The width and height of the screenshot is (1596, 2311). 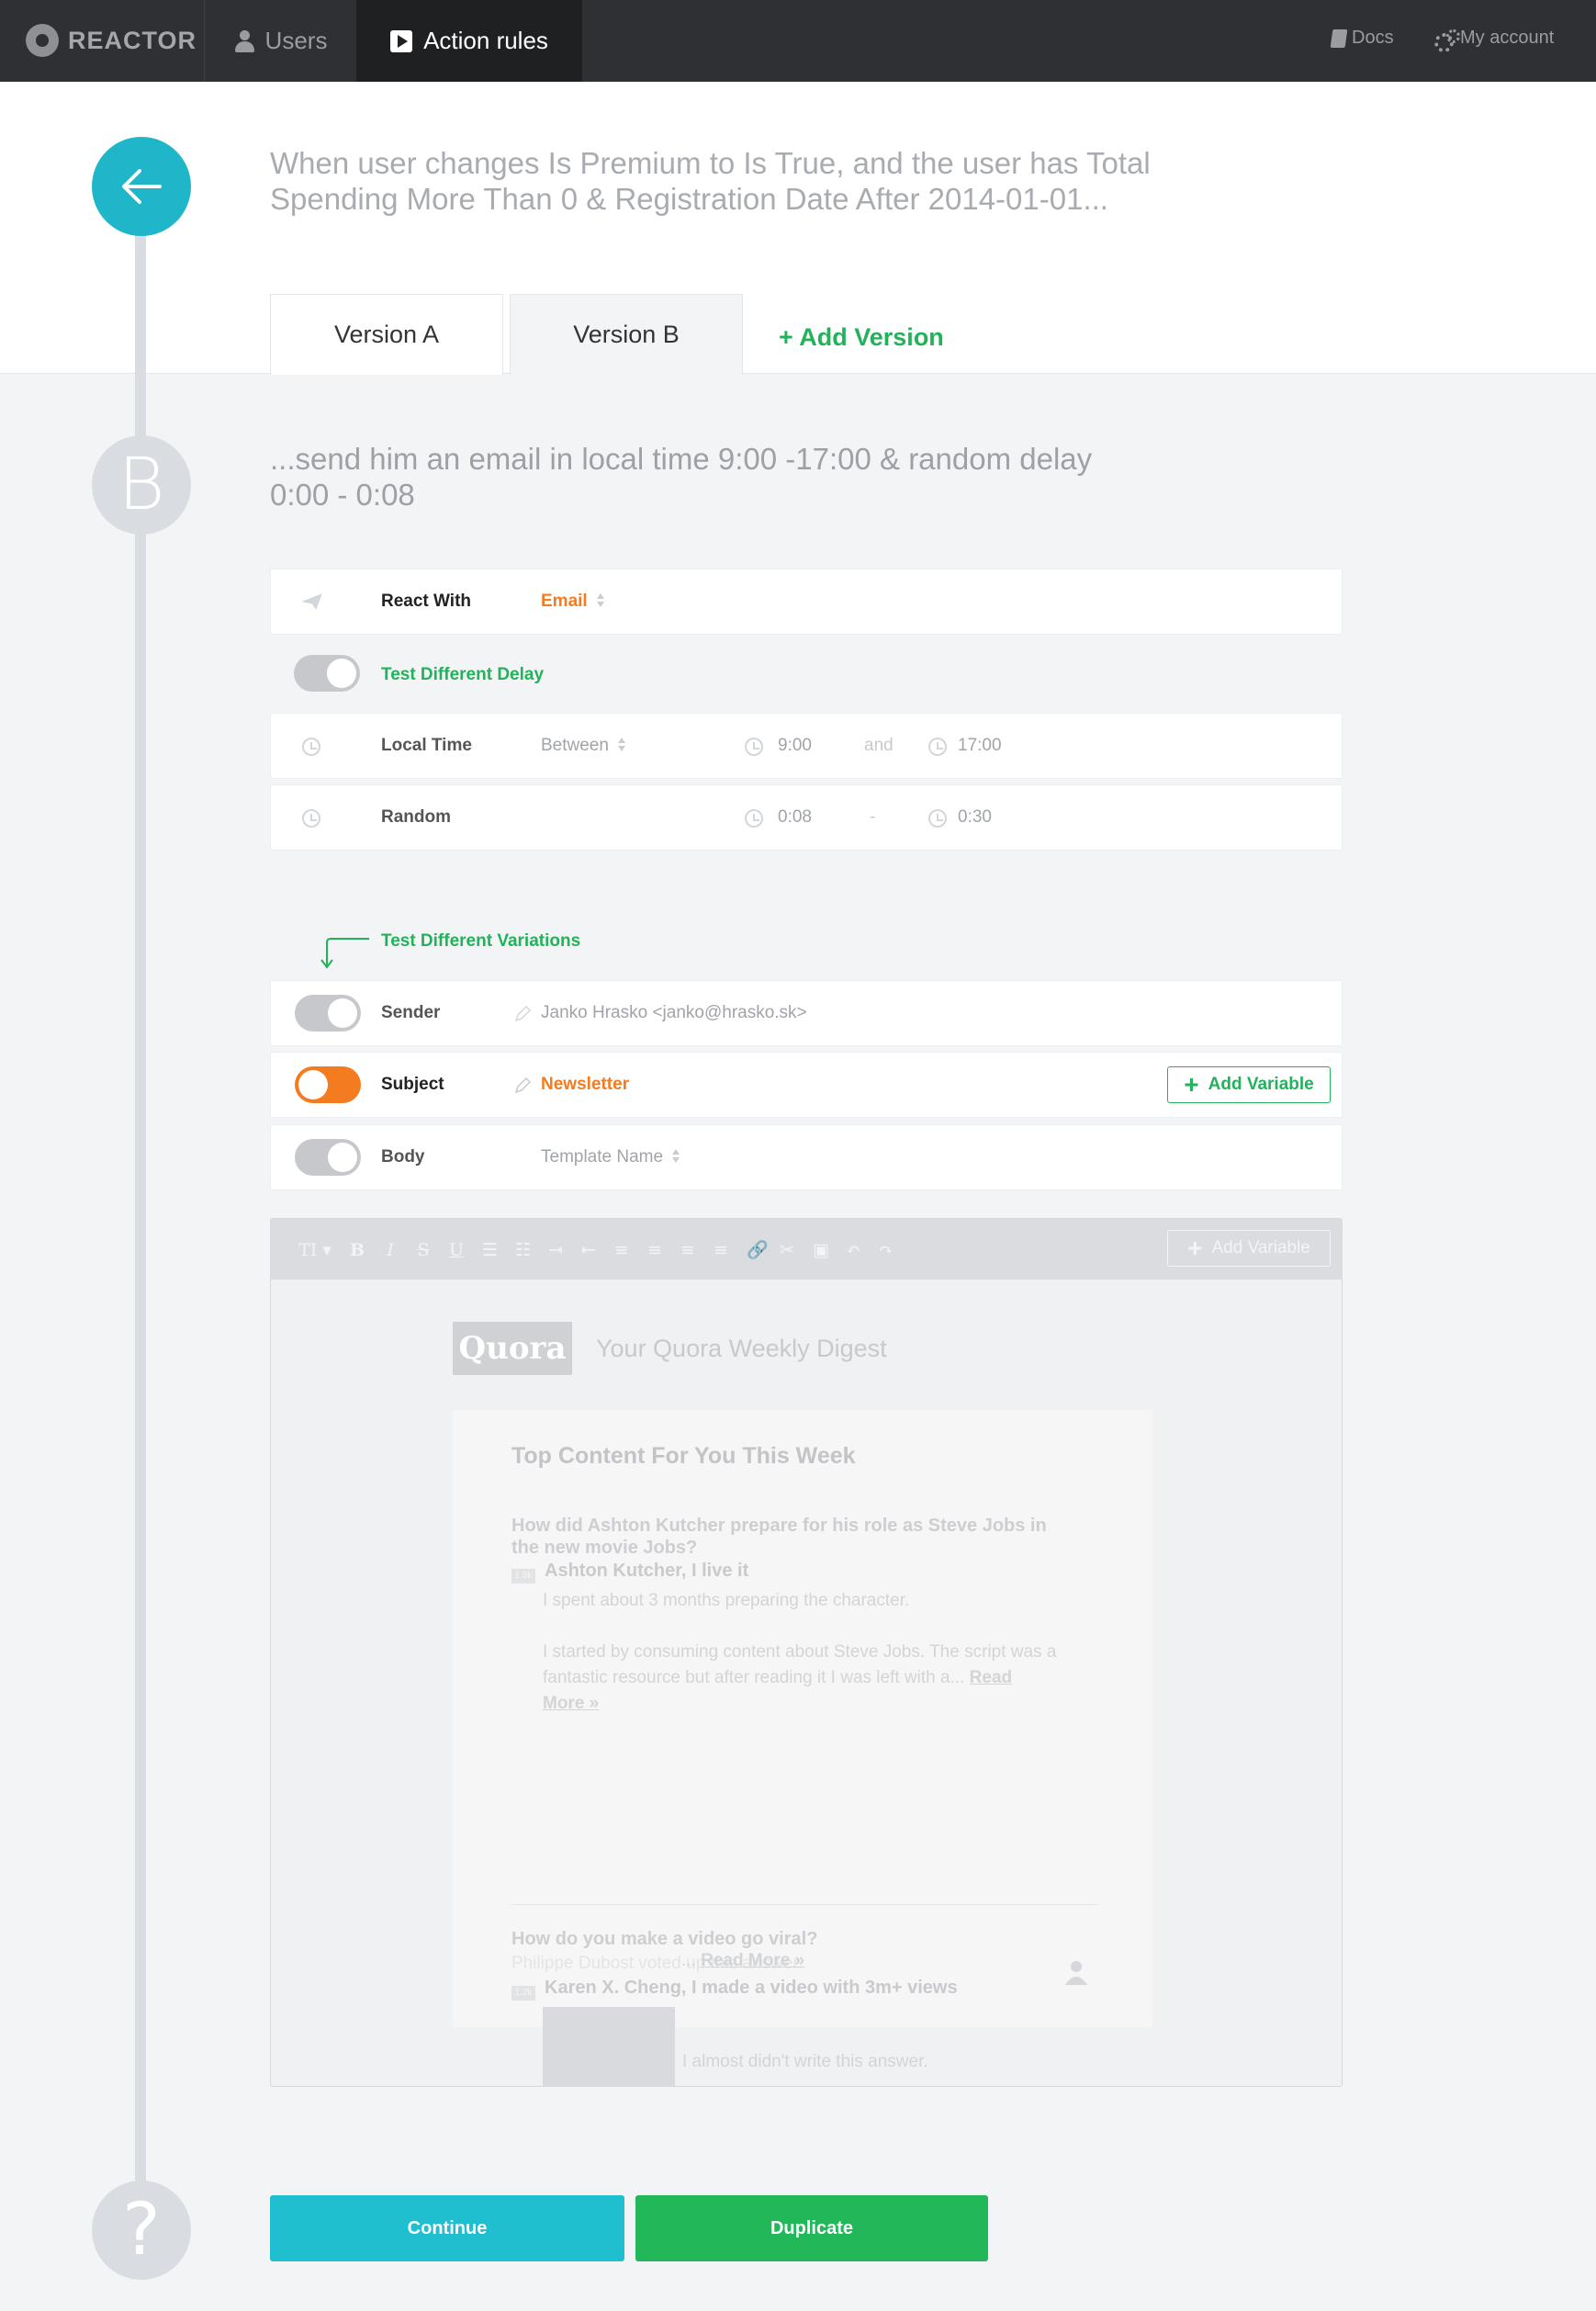 I want to click on local-time-joiner: and, so click(x=879, y=745).